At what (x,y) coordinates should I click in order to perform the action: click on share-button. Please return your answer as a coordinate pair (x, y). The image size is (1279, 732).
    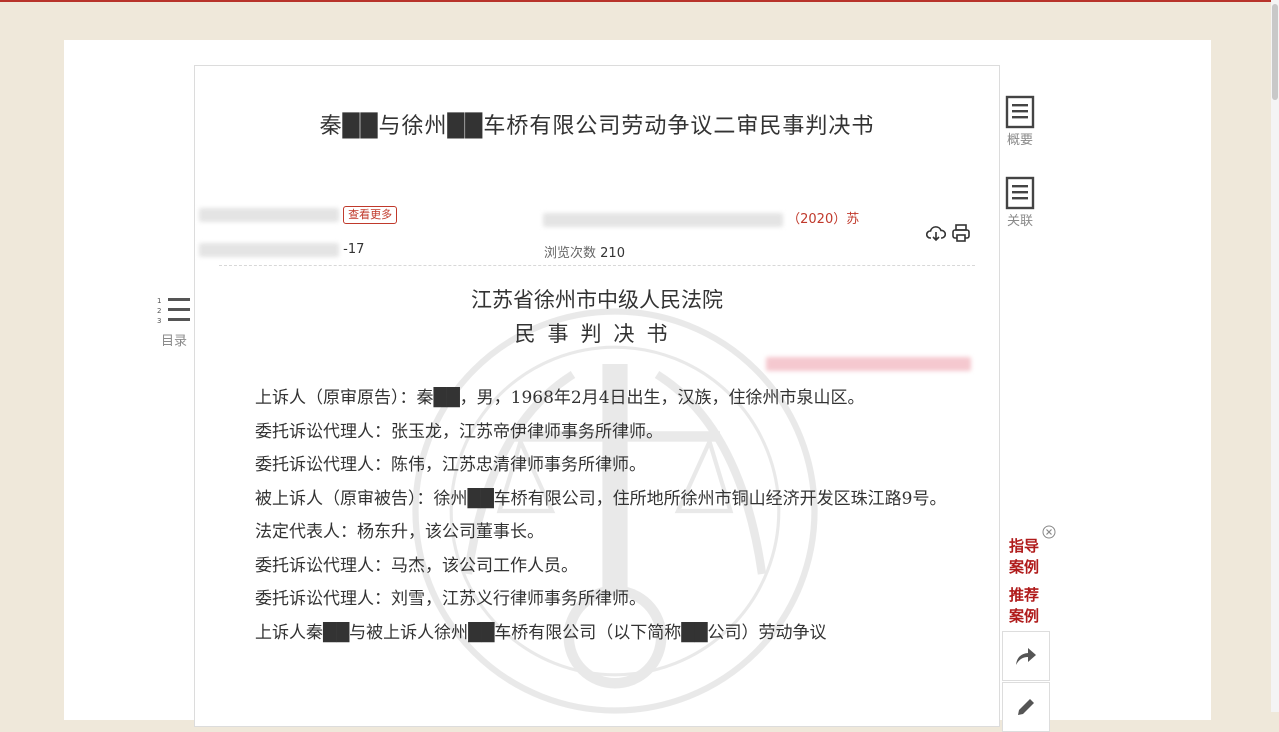
    Looking at the image, I should click on (1026, 656).